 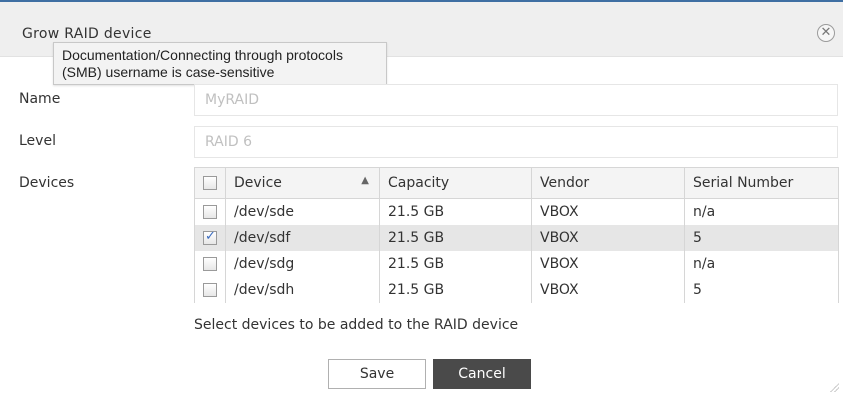 I want to click on column-header-serial-number: Serial Number, so click(x=761, y=183).